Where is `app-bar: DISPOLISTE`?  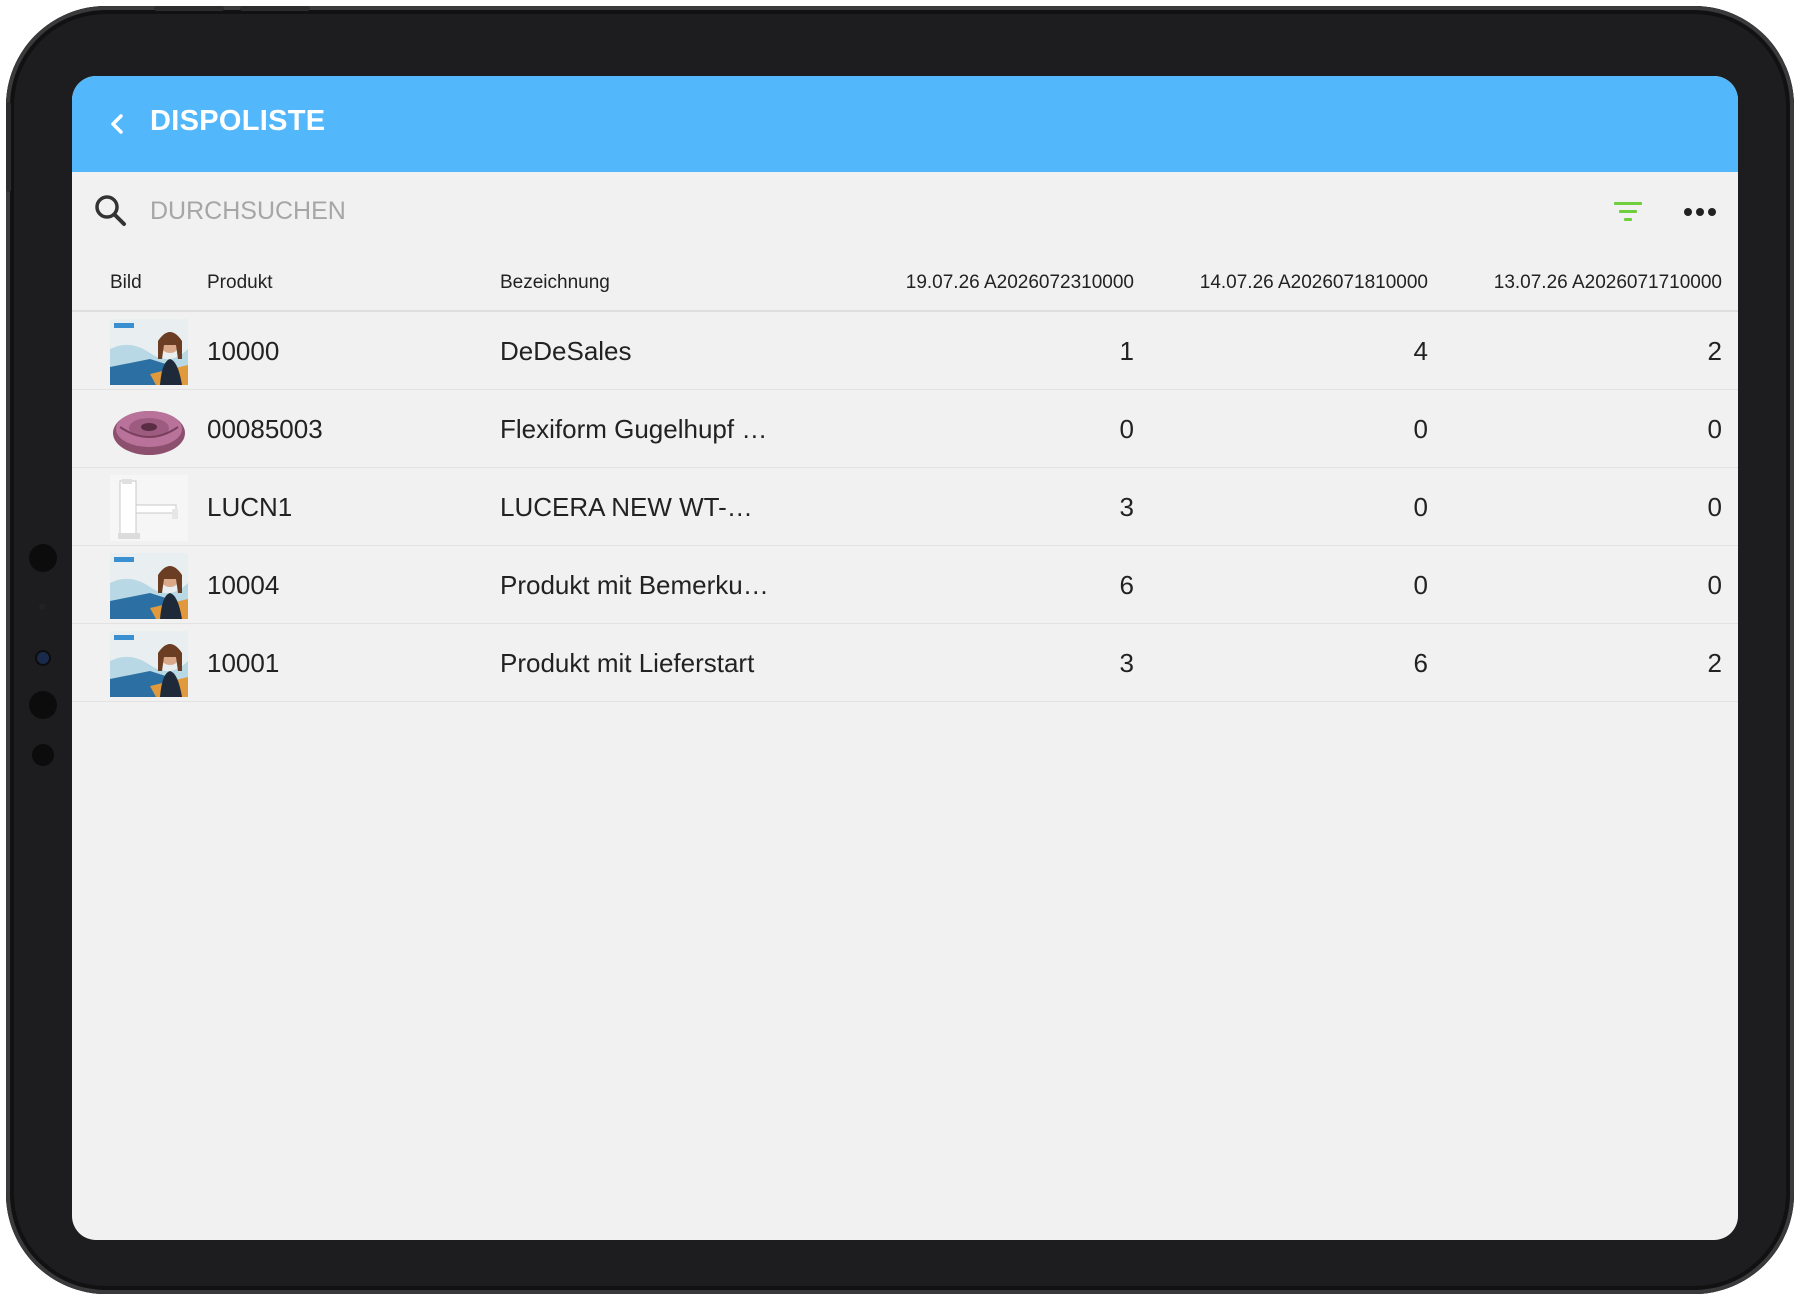
app-bar: DISPOLISTE is located at coordinates (905, 124).